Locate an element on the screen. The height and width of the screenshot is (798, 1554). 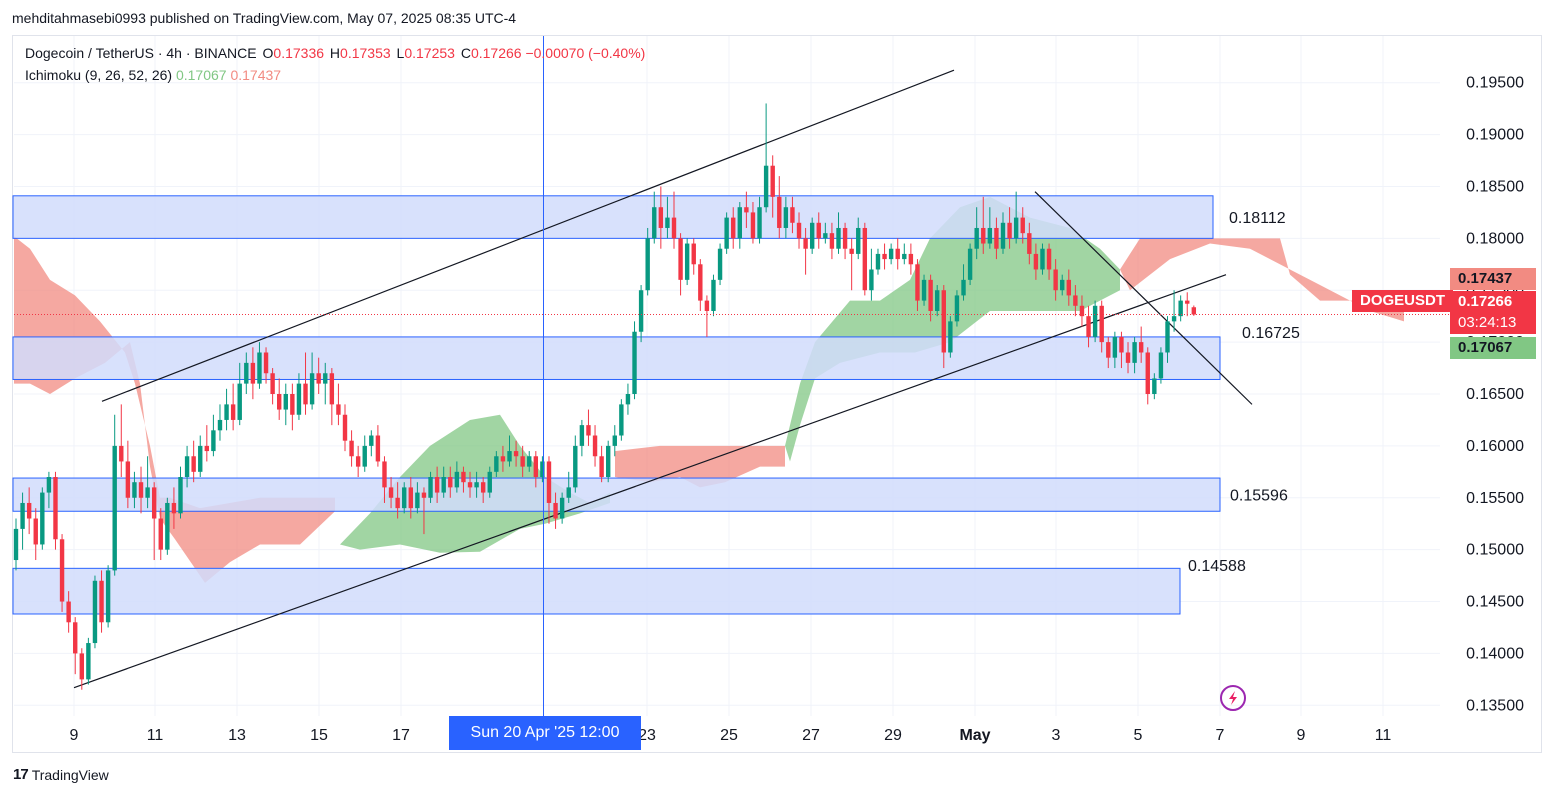
y-tick-label: 0.14000 is located at coordinates (1495, 653).